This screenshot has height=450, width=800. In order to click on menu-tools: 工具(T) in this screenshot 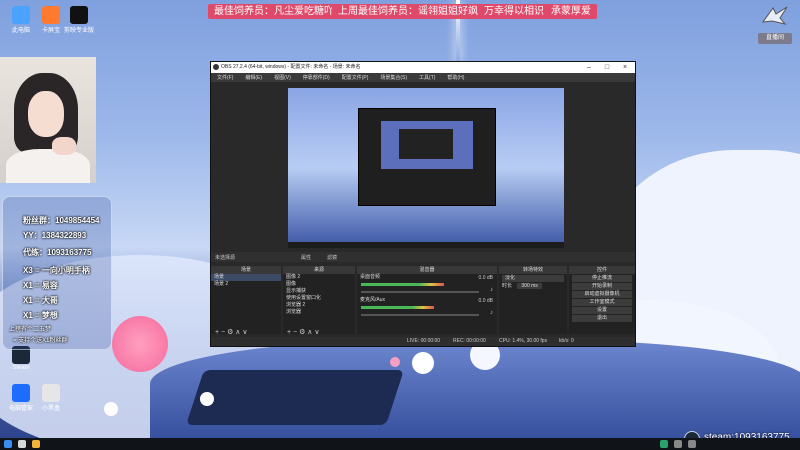, I will do `click(427, 77)`.